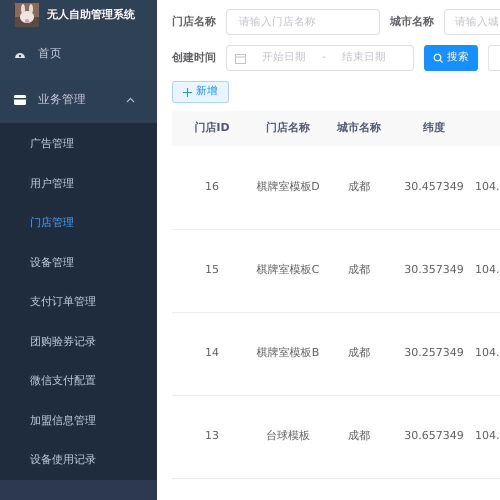 The width and height of the screenshot is (500, 500). Describe the element at coordinates (472, 22) in the screenshot. I see `city-name-field: 请输入城` at that location.